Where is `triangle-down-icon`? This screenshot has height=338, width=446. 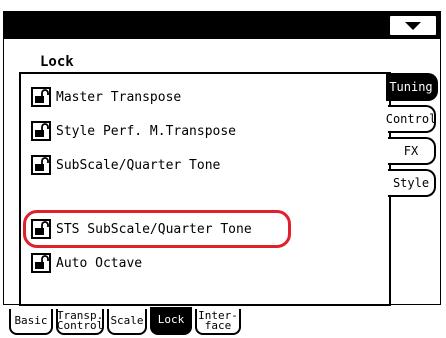 triangle-down-icon is located at coordinates (413, 25).